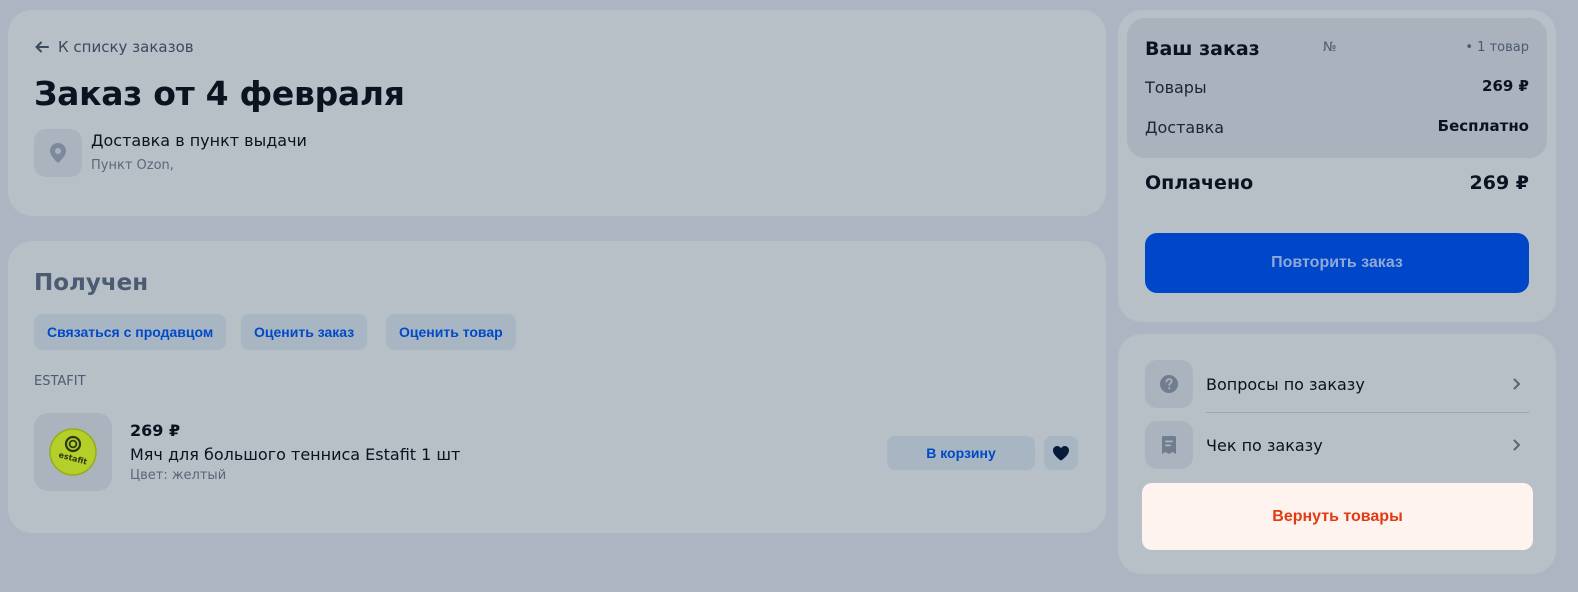 Image resolution: width=1578 pixels, height=592 pixels. Describe the element at coordinates (961, 453) in the screenshot. I see `add-to-cart-button: В корзину` at that location.